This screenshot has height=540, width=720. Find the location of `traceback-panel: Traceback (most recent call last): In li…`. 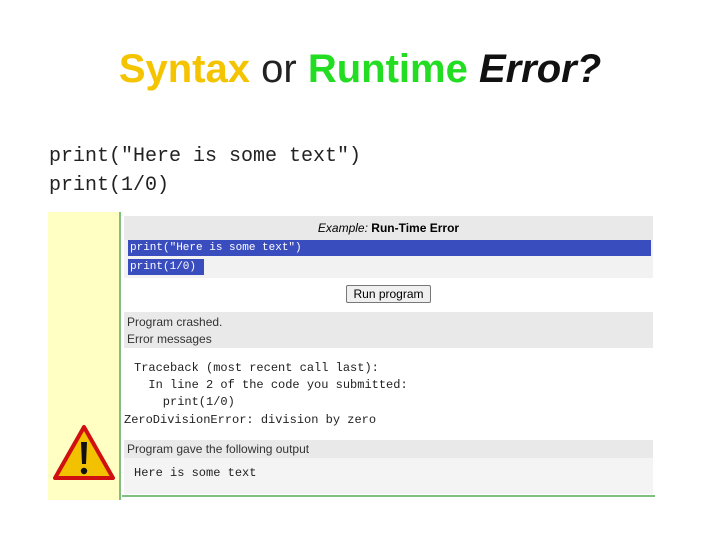

traceback-panel: Traceback (most recent call last): In li… is located at coordinates (388, 392).